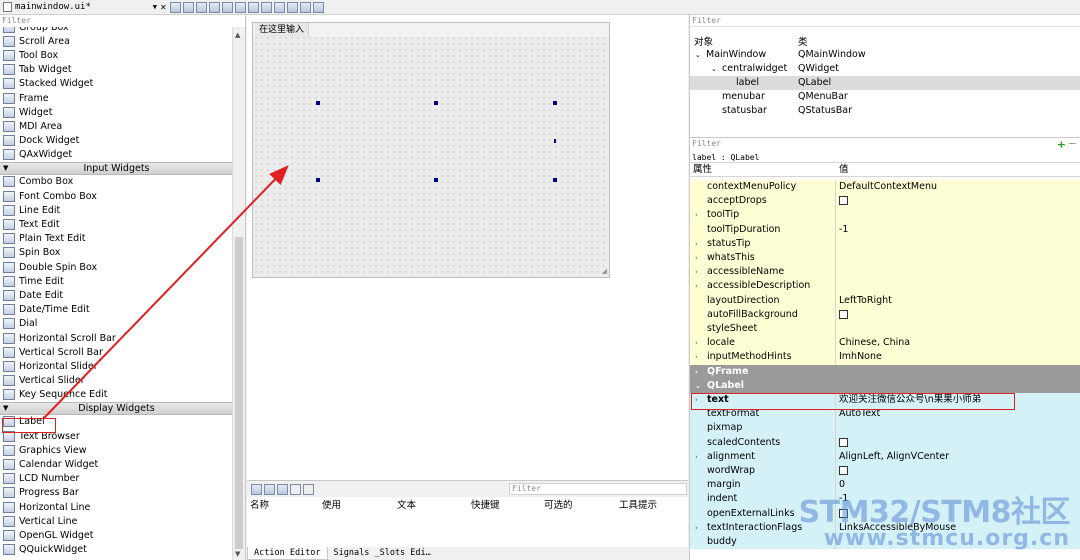 The width and height of the screenshot is (1080, 560). I want to click on column-header: 可选的, so click(578, 506).